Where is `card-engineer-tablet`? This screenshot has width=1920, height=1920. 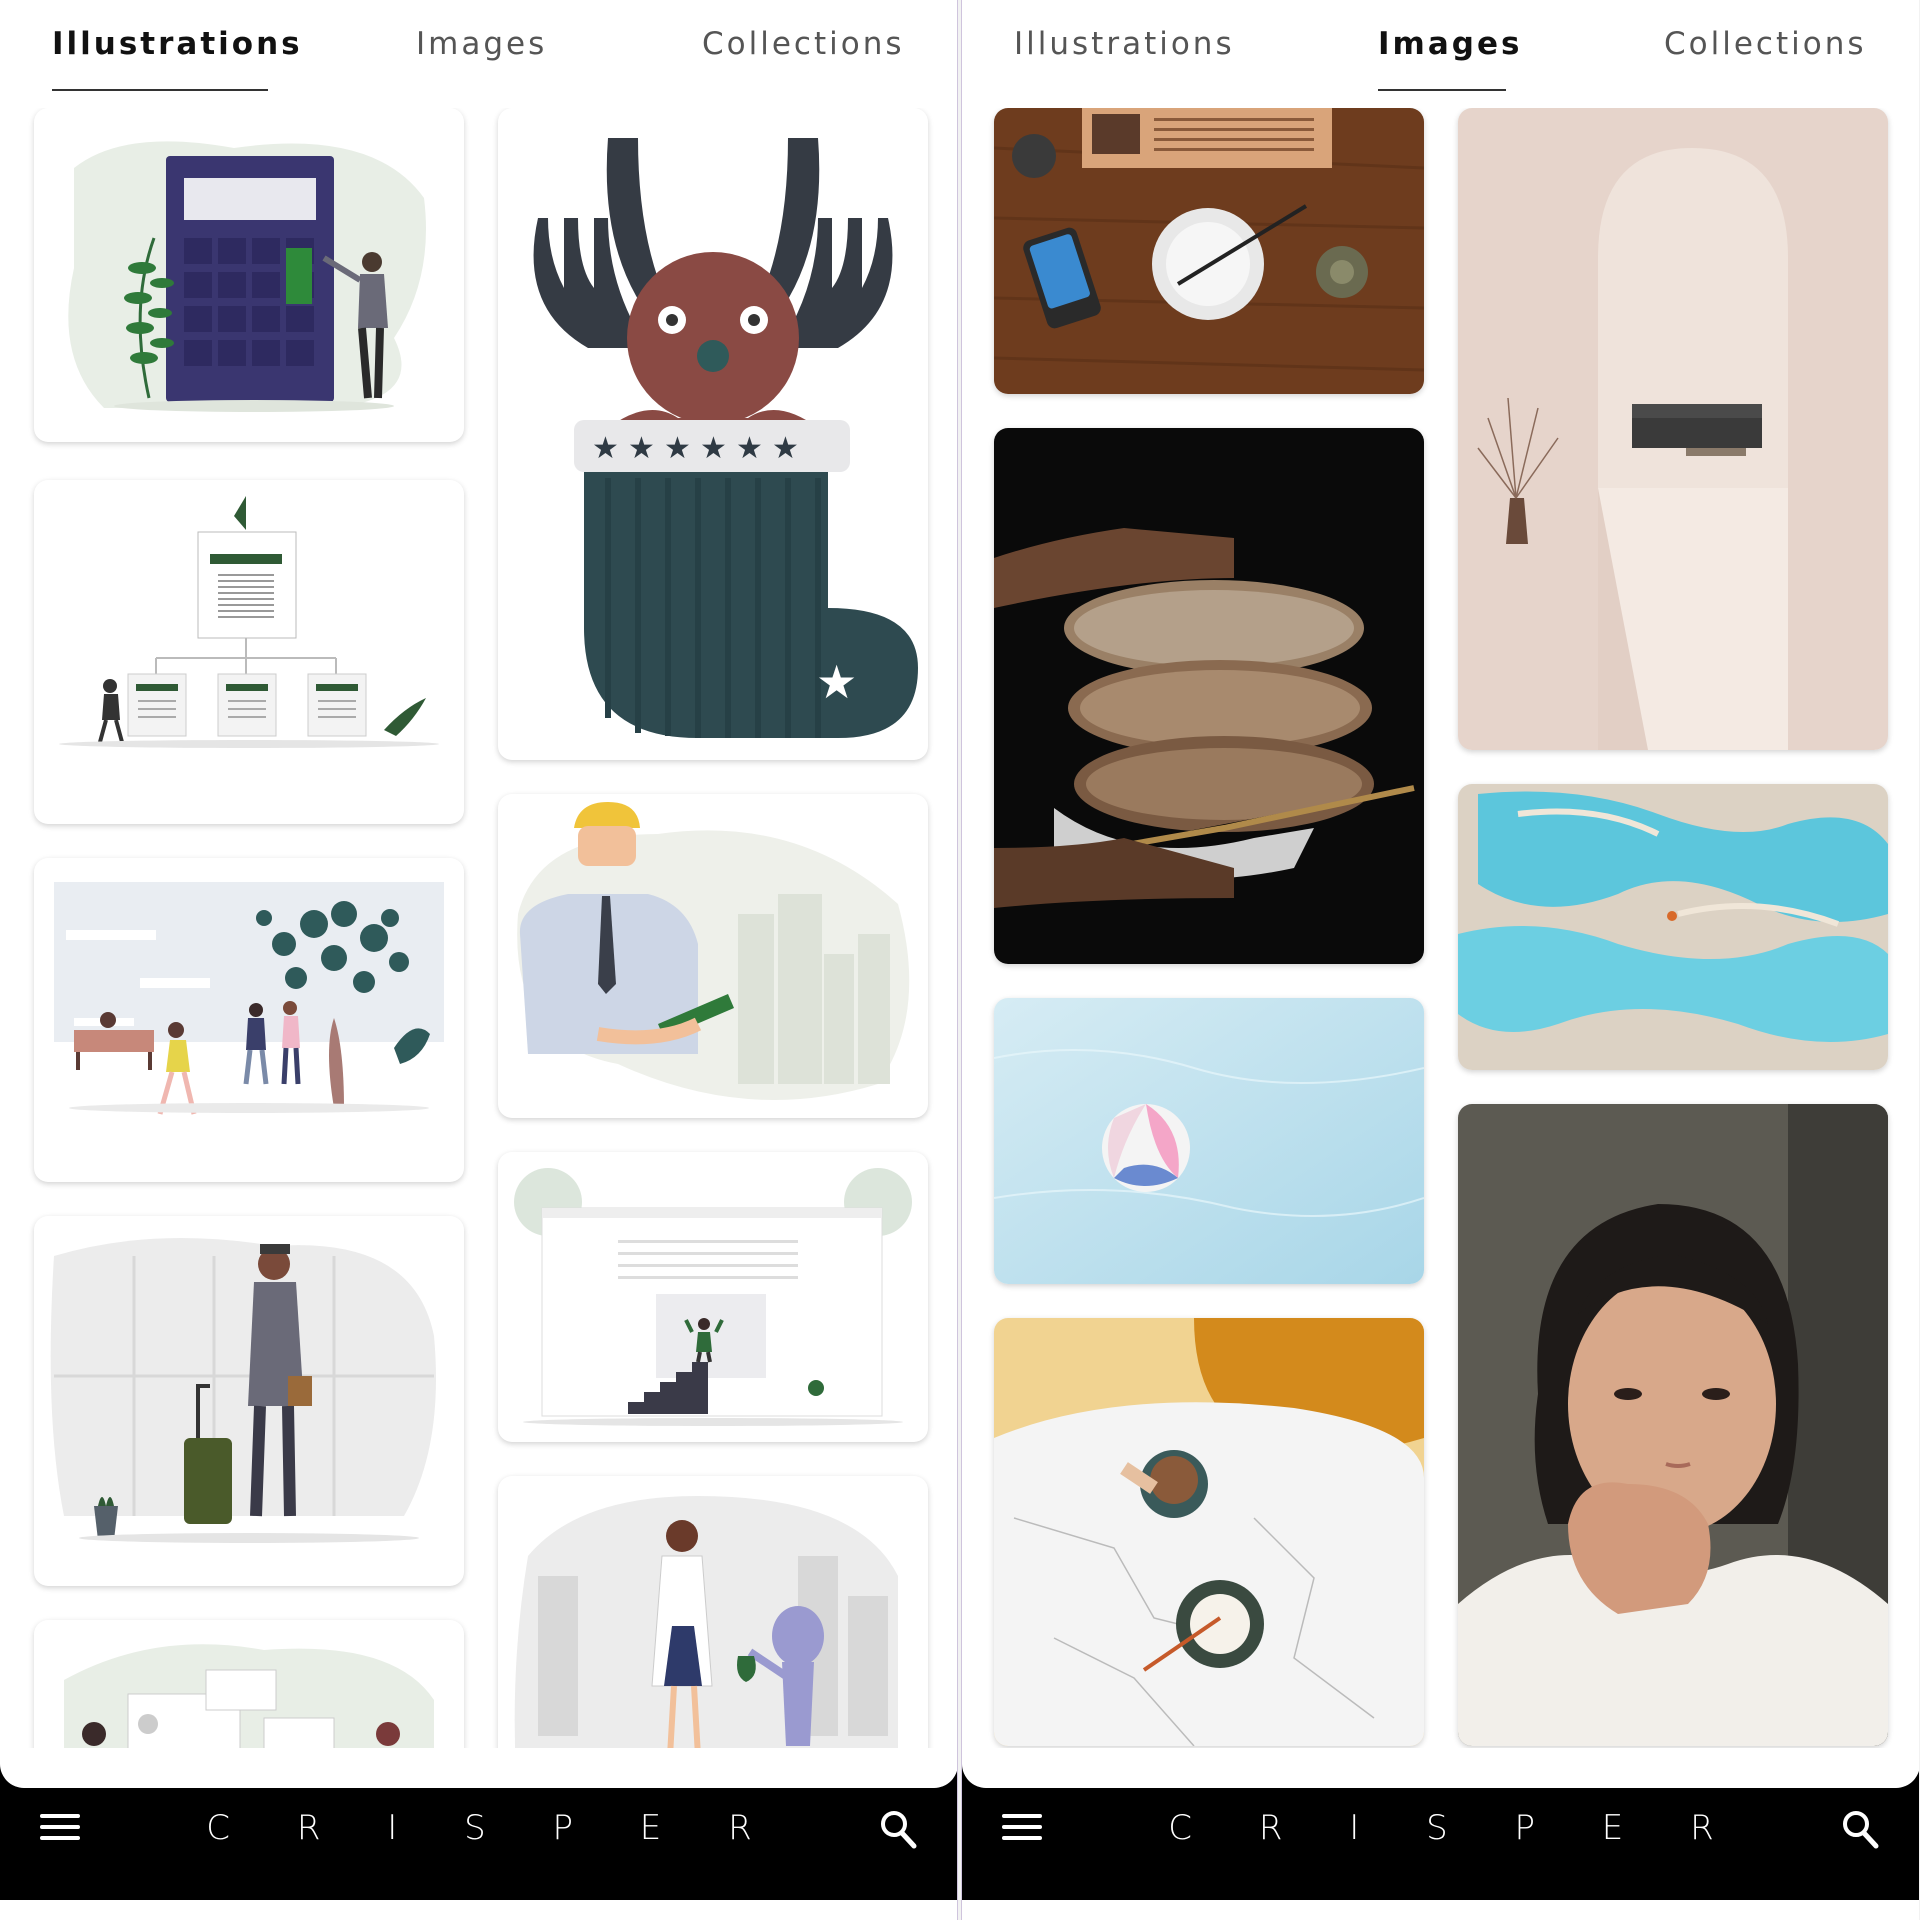 card-engineer-tablet is located at coordinates (713, 956).